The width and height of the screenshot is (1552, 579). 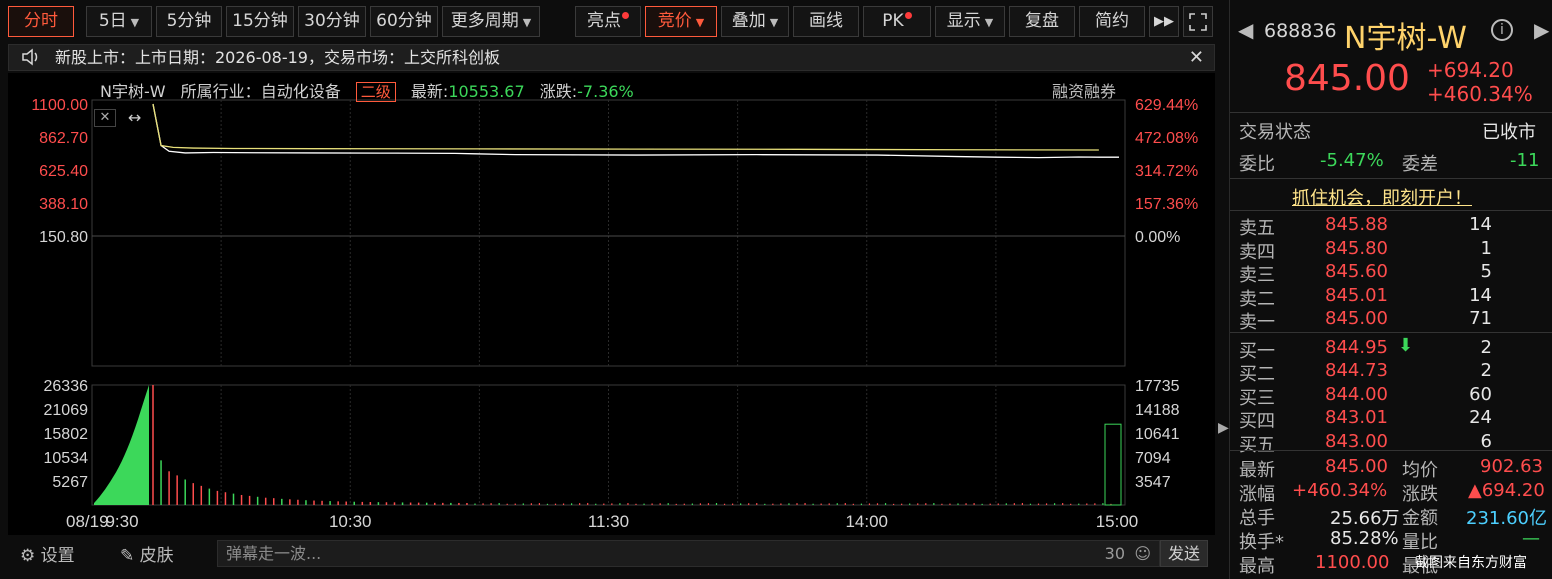 I want to click on expand-horizontal-icon: ↔, so click(x=134, y=117).